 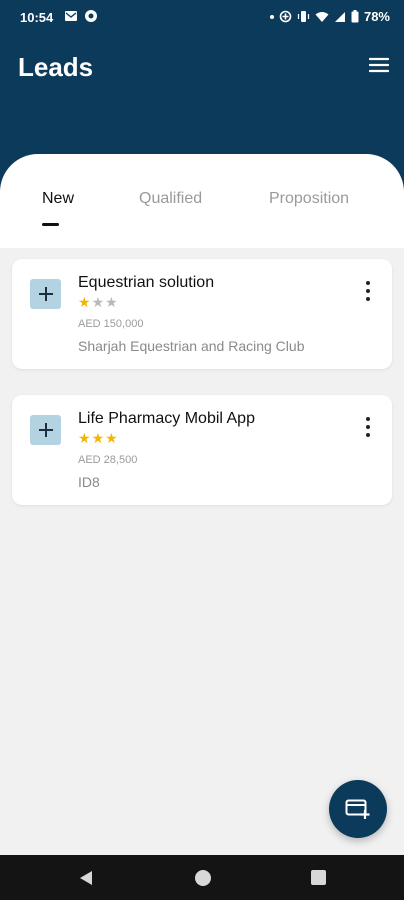 What do you see at coordinates (58, 199) in the screenshot?
I see `tab-new: New` at bounding box center [58, 199].